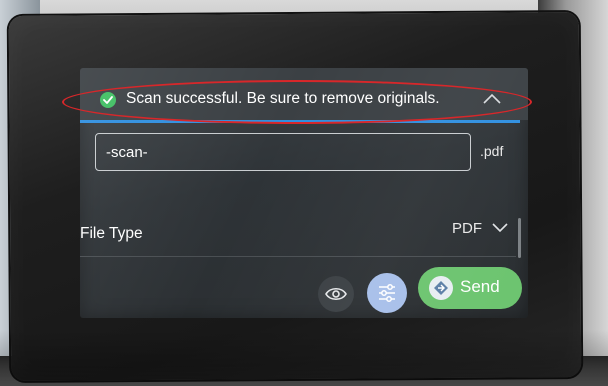 The width and height of the screenshot is (608, 386). What do you see at coordinates (441, 288) in the screenshot?
I see `send-icon` at bounding box center [441, 288].